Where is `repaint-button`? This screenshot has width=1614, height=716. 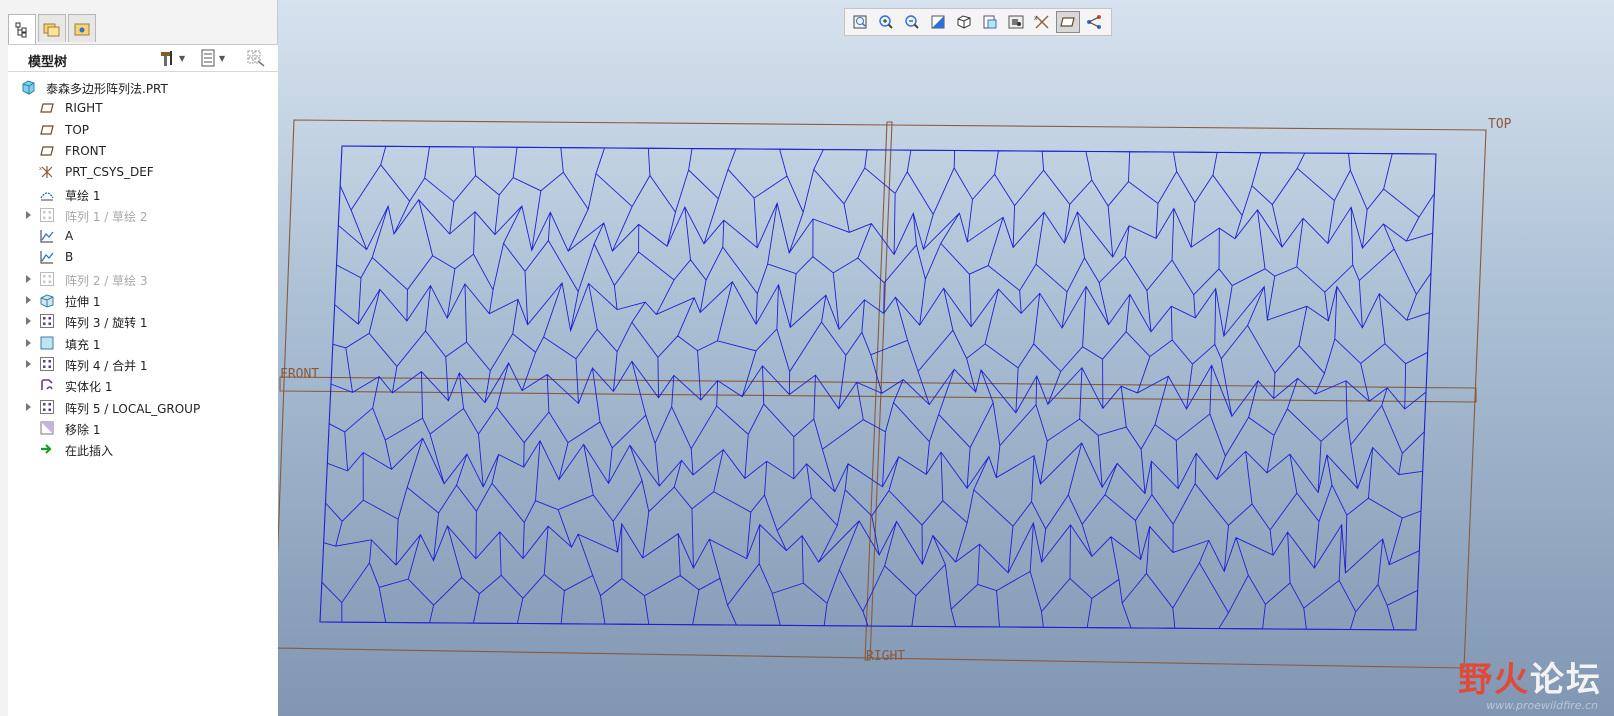 repaint-button is located at coordinates (938, 22).